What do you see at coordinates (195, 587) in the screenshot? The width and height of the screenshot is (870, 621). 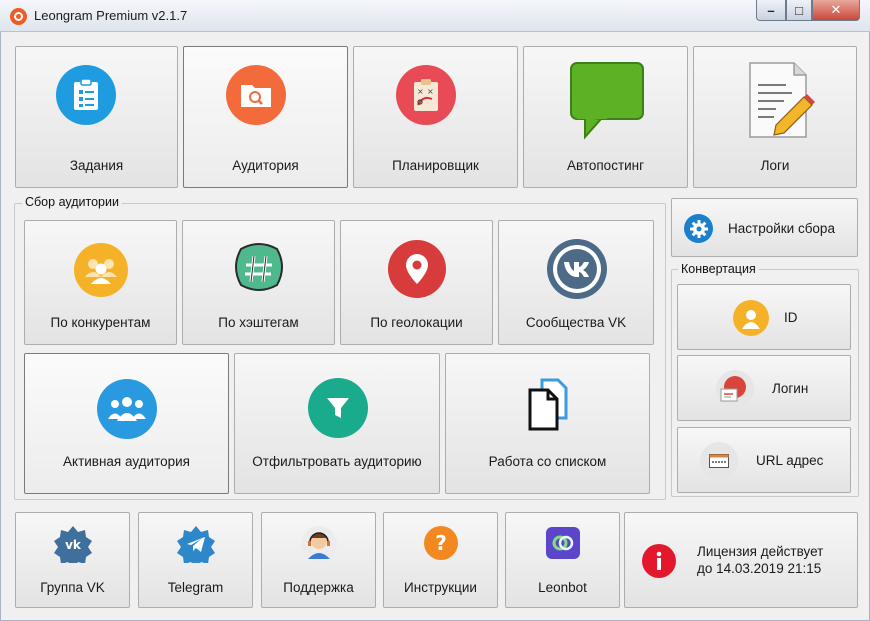 I see `bottom-telegram-label: Telegram` at bounding box center [195, 587].